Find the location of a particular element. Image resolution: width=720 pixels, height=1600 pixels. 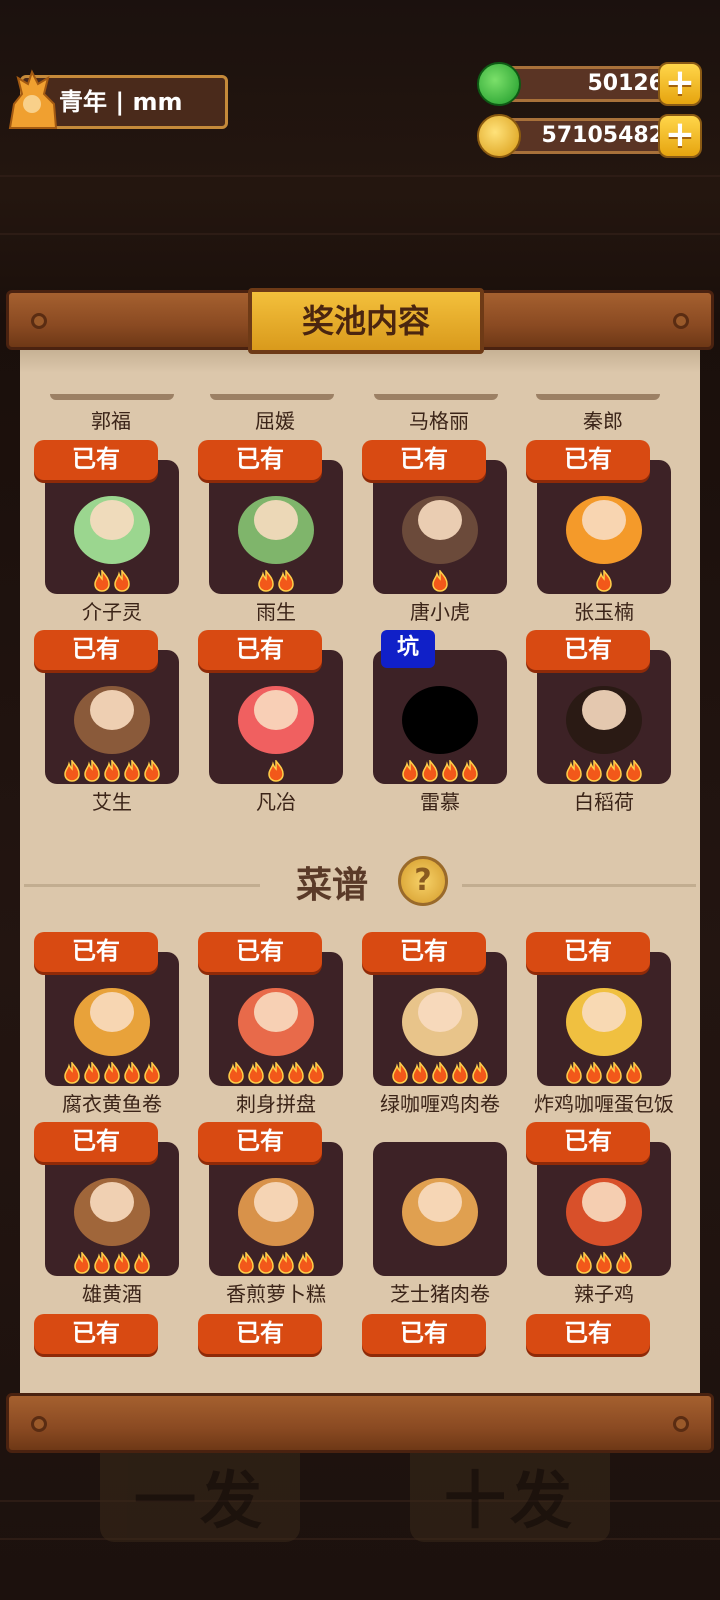

panel-title: 奖池内容 is located at coordinates (366, 321).